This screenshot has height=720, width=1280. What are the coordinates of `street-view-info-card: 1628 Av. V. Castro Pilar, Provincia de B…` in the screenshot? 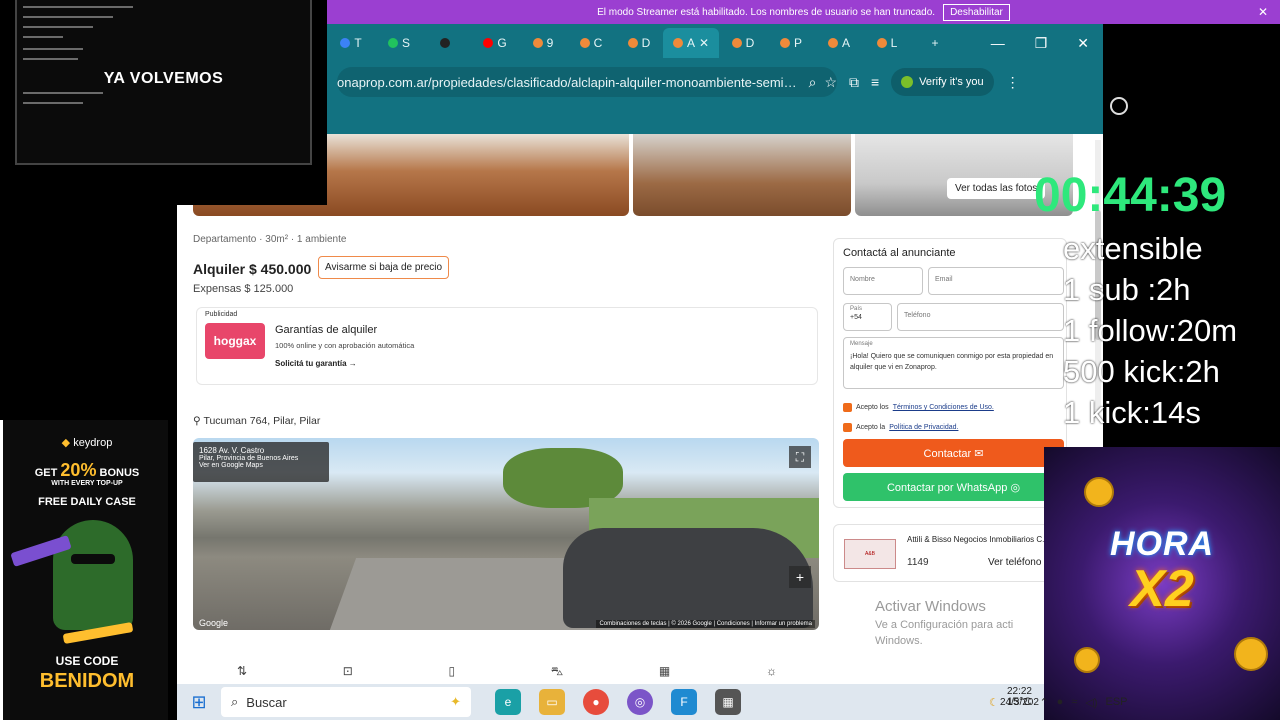 It's located at (261, 462).